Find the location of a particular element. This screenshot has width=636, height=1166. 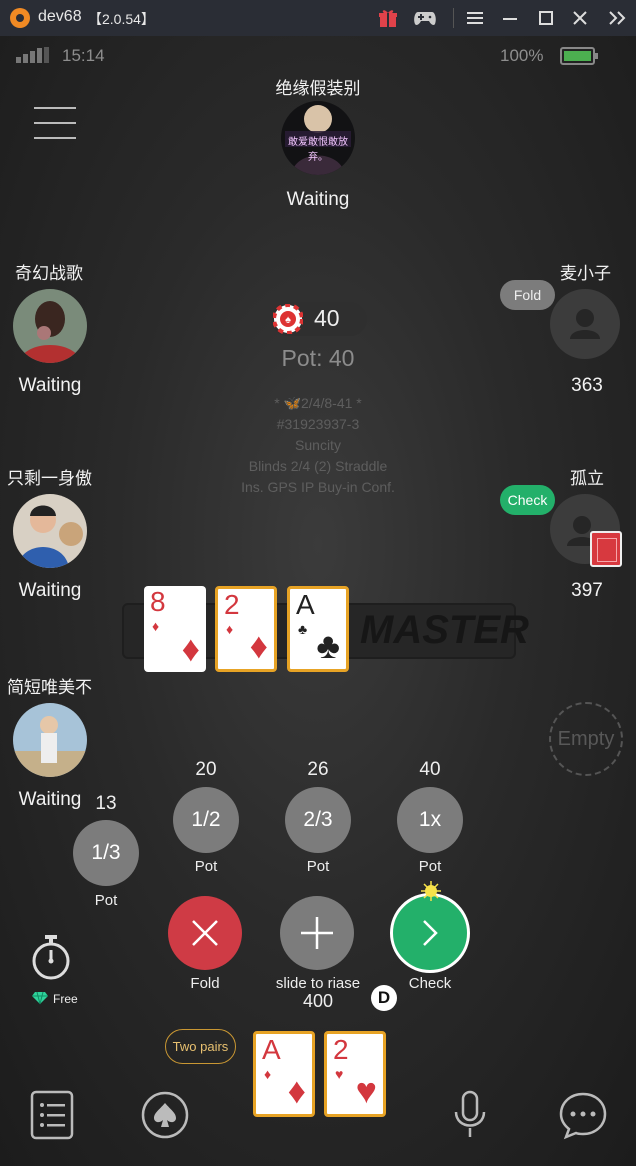

fold-button is located at coordinates (205, 933).